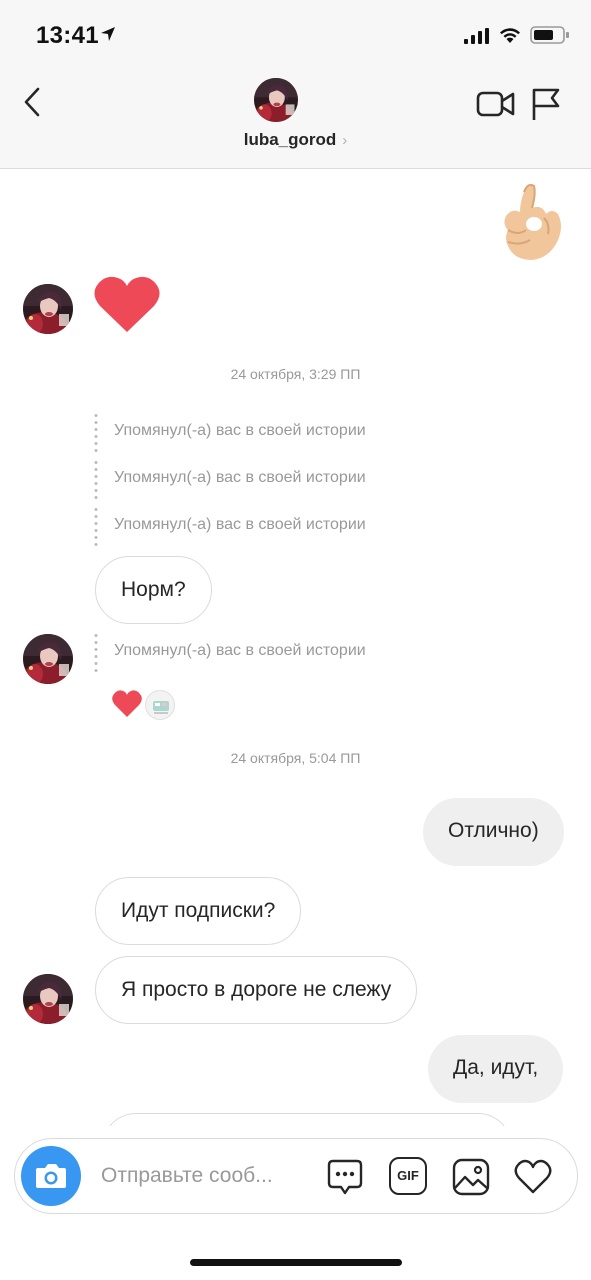 This screenshot has height=1280, width=591. I want to click on timestamp: 24 октября, 5:04 ПП, so click(295, 758).